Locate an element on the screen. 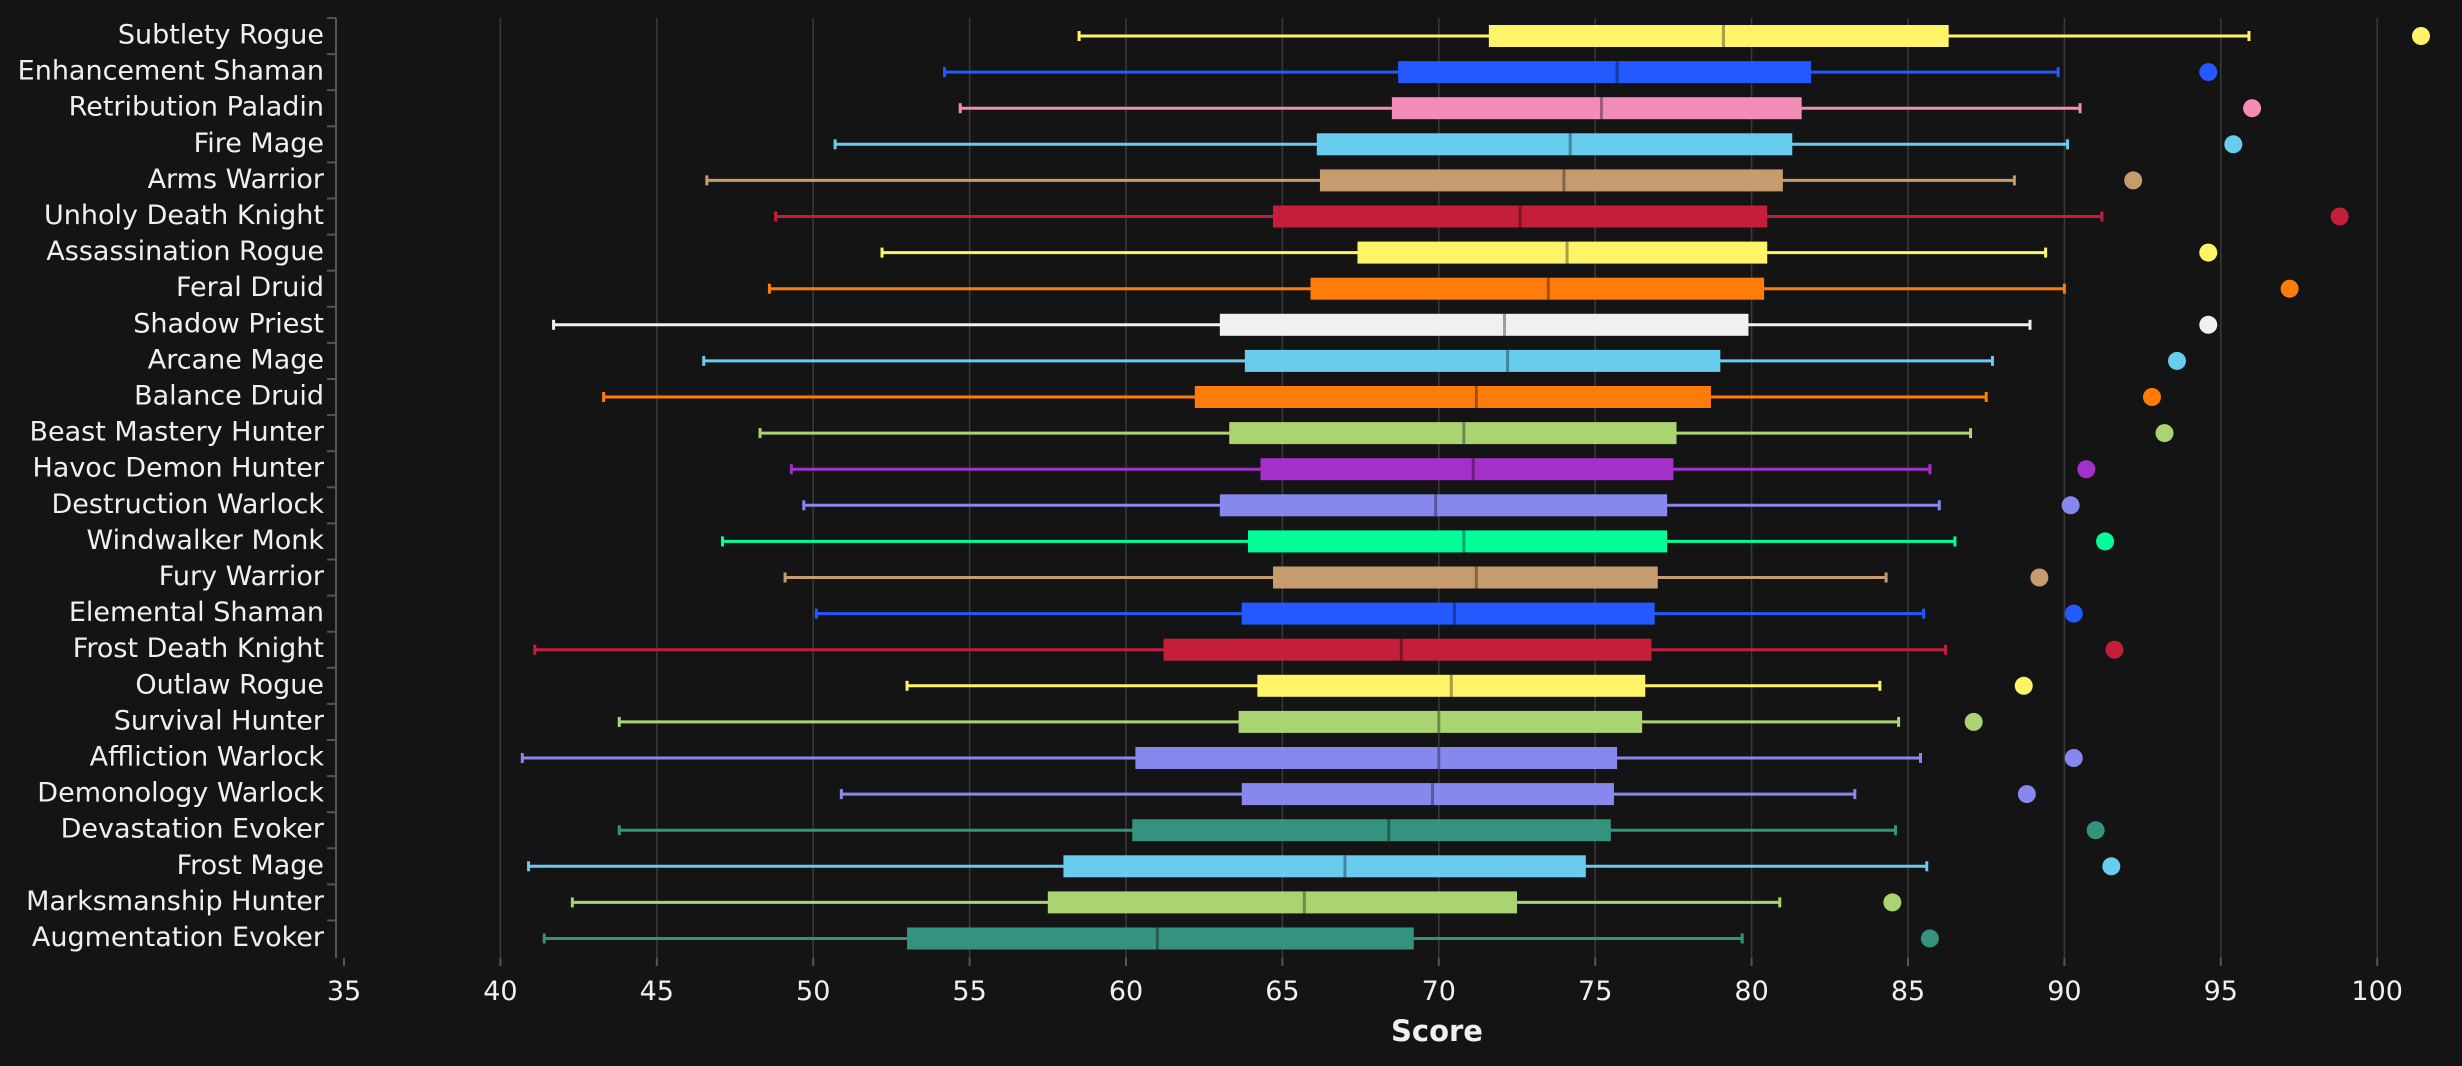  x-tick-label: 70 is located at coordinates (1439, 991).